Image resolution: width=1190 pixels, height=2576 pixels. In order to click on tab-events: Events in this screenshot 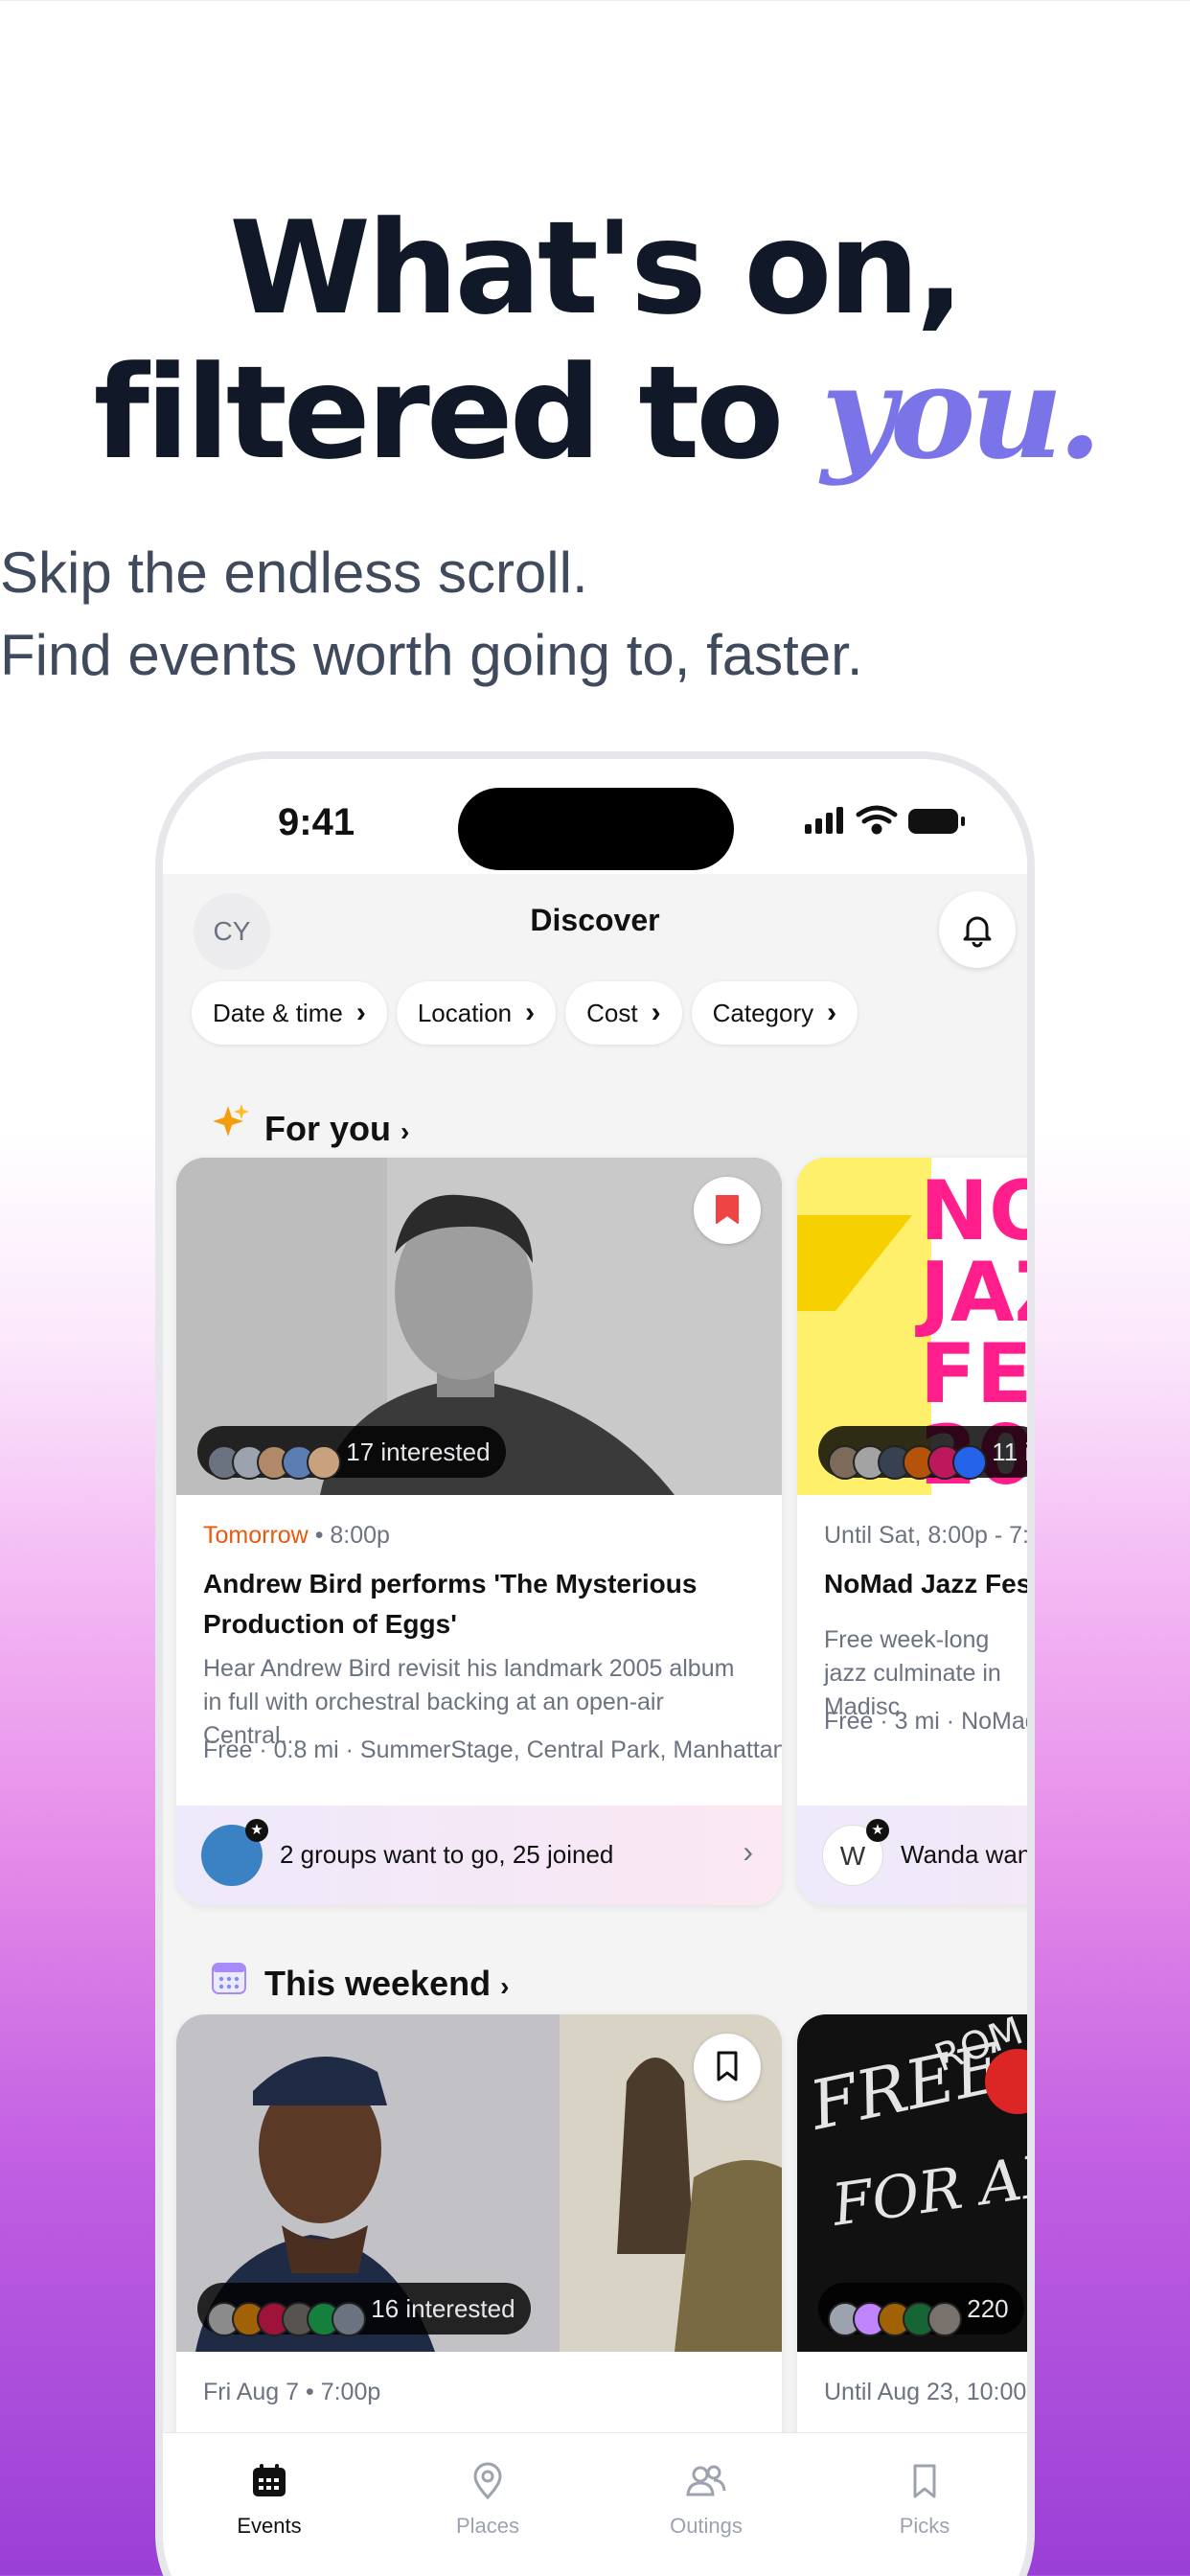, I will do `click(269, 2500)`.